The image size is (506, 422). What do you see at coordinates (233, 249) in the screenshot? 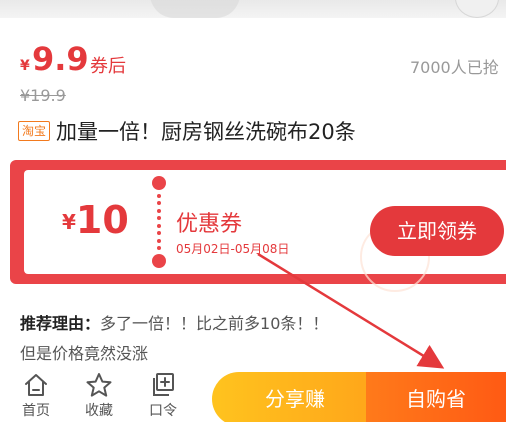
I see `coupon-validity: 05月02日-05月08日` at bounding box center [233, 249].